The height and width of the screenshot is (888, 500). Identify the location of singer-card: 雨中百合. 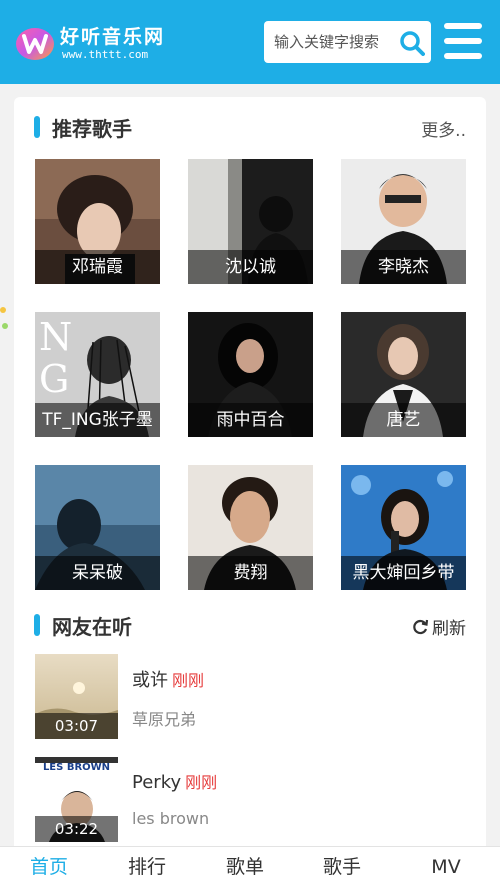
(250, 374).